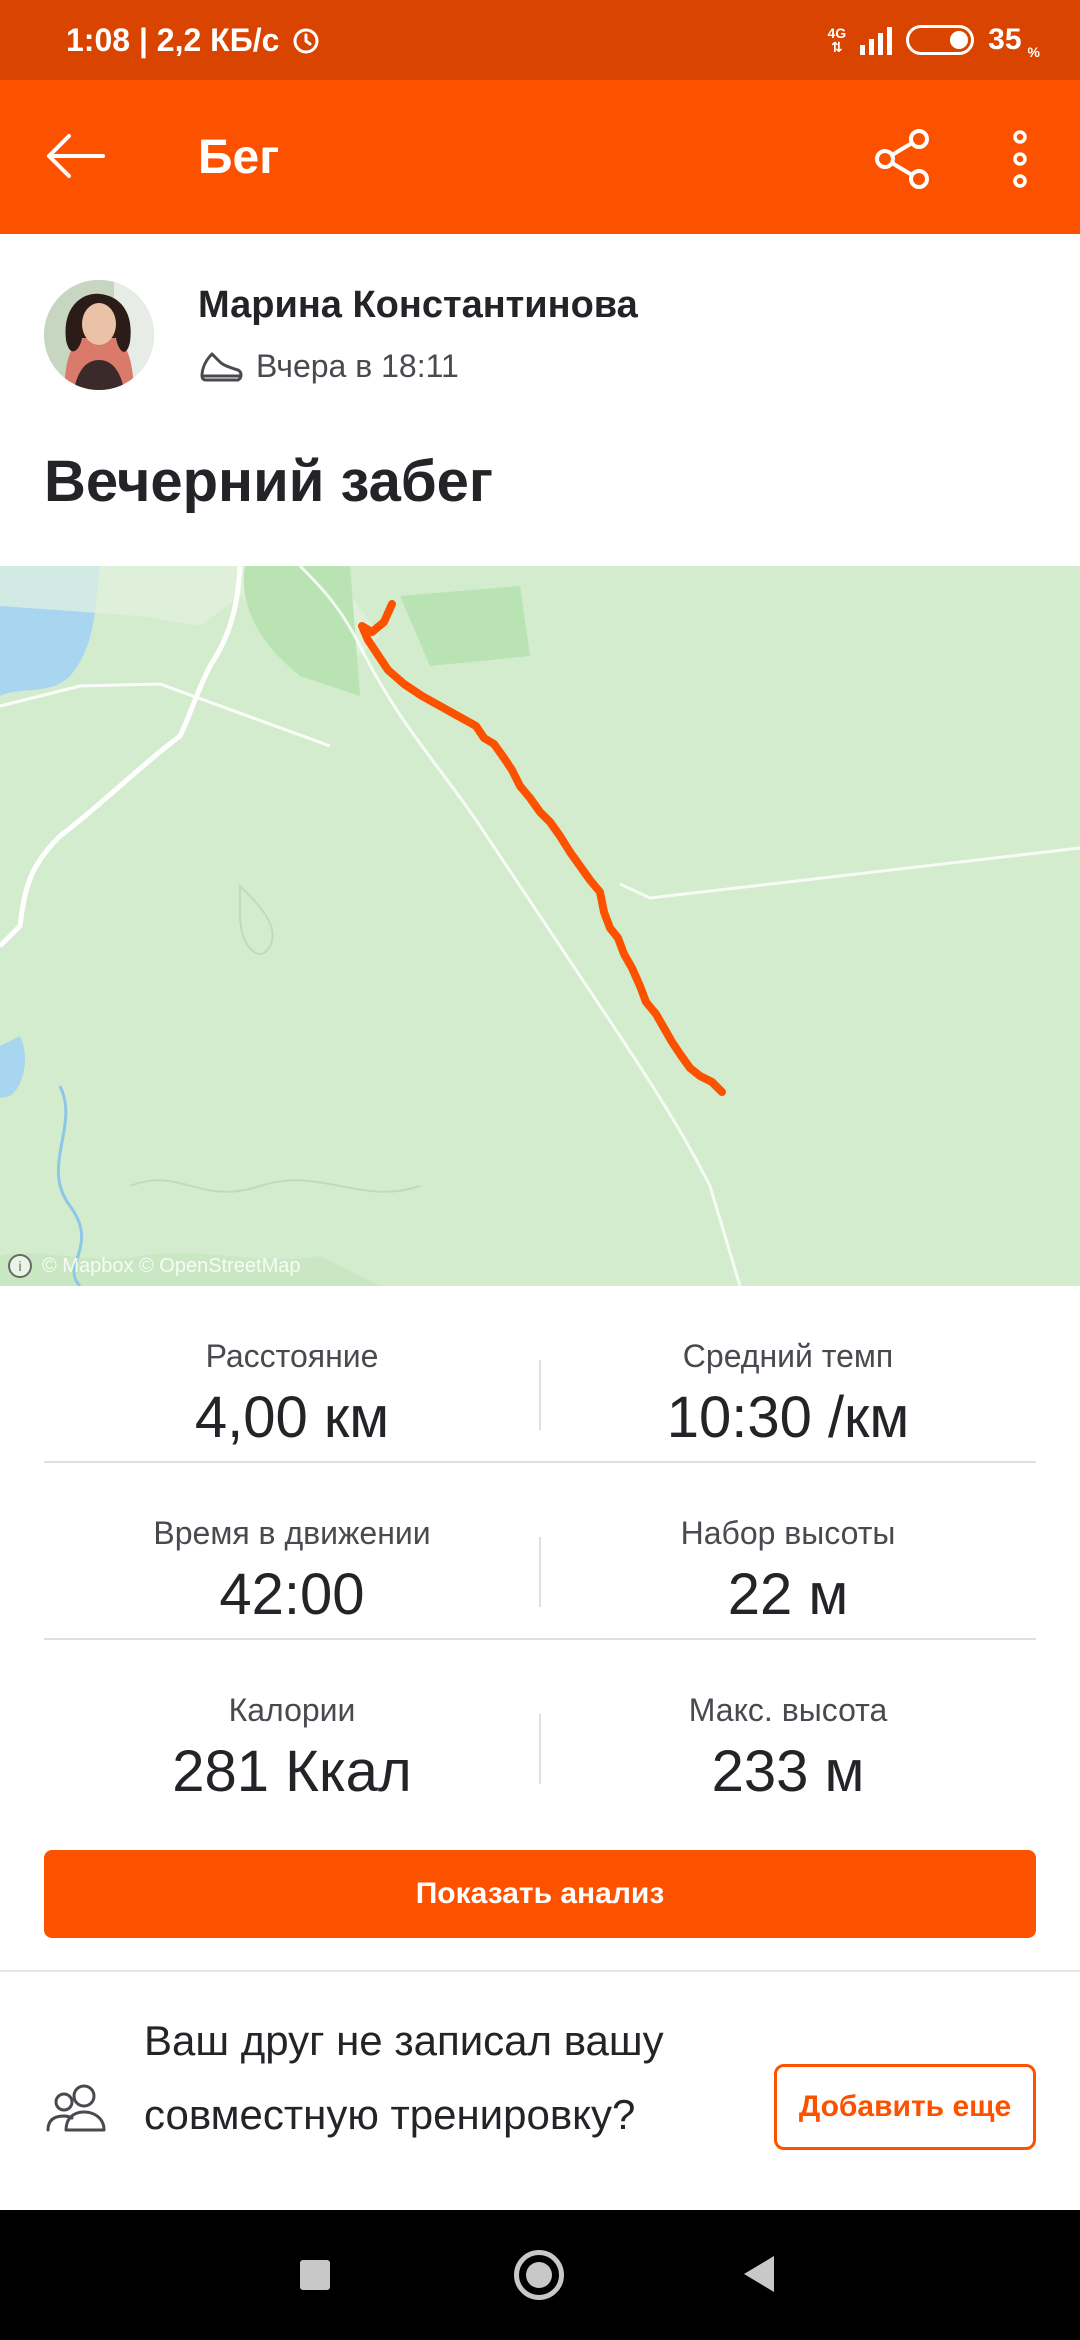 The width and height of the screenshot is (1080, 2340). Describe the element at coordinates (788, 1356) in the screenshot. I see `stat-label: Средний темп` at that location.